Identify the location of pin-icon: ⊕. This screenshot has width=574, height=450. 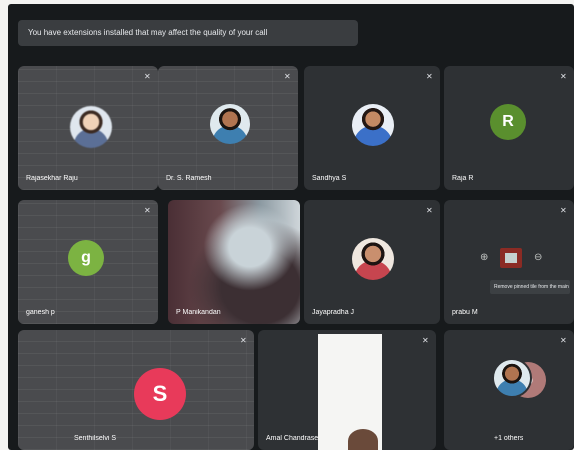
(484, 257).